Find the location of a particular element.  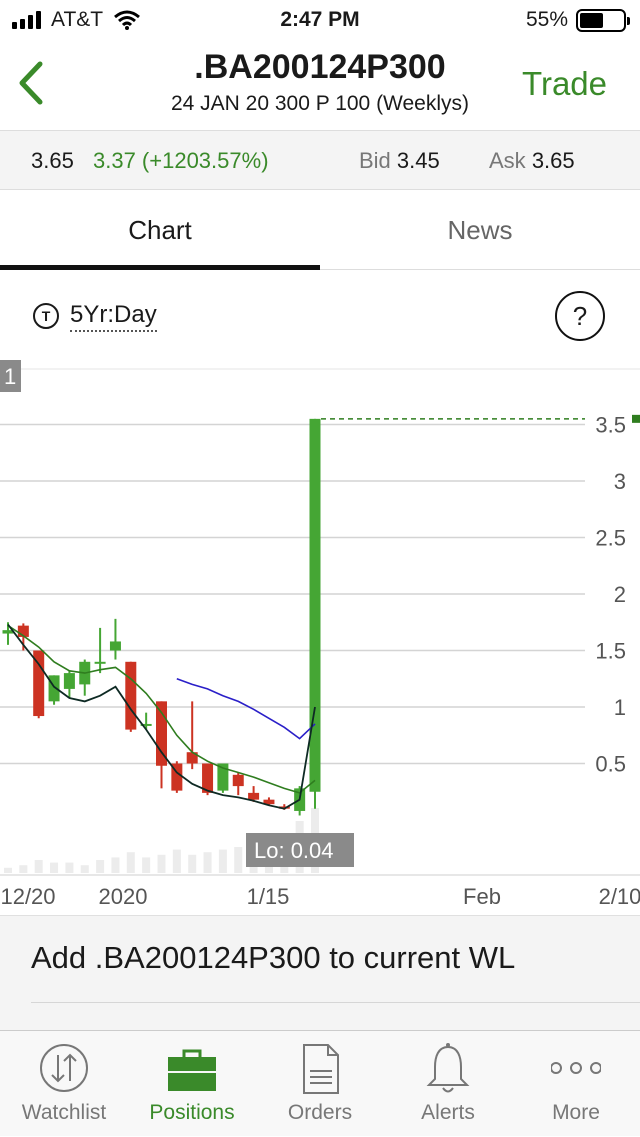

chart-range-selector: 5Yr:Day is located at coordinates (113, 316).